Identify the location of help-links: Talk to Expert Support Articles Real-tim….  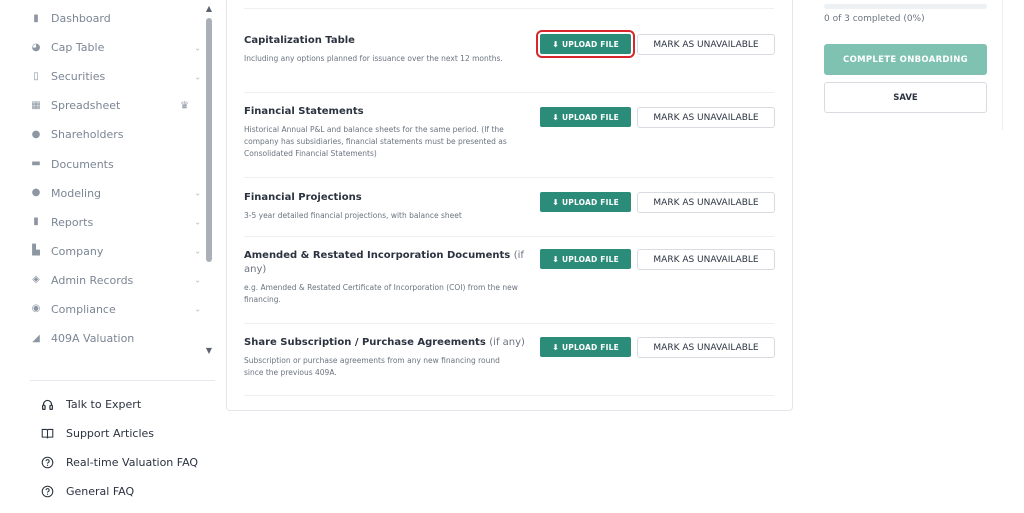
(130, 448).